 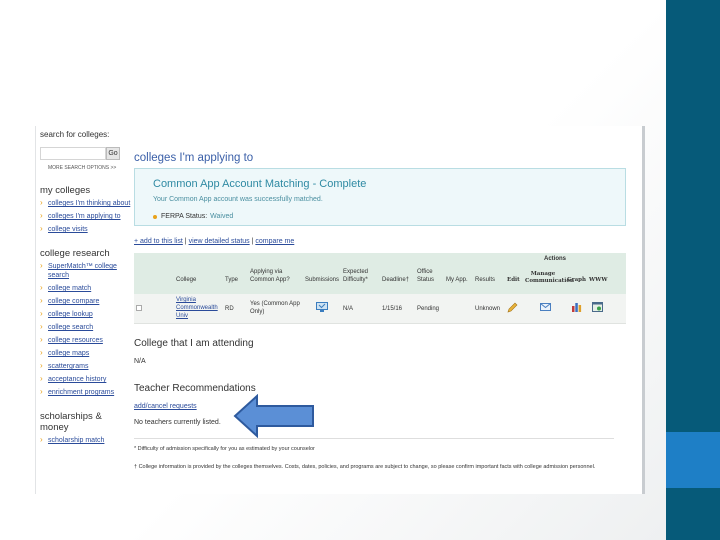 What do you see at coordinates (545, 308) in the screenshot?
I see `envelope-icon` at bounding box center [545, 308].